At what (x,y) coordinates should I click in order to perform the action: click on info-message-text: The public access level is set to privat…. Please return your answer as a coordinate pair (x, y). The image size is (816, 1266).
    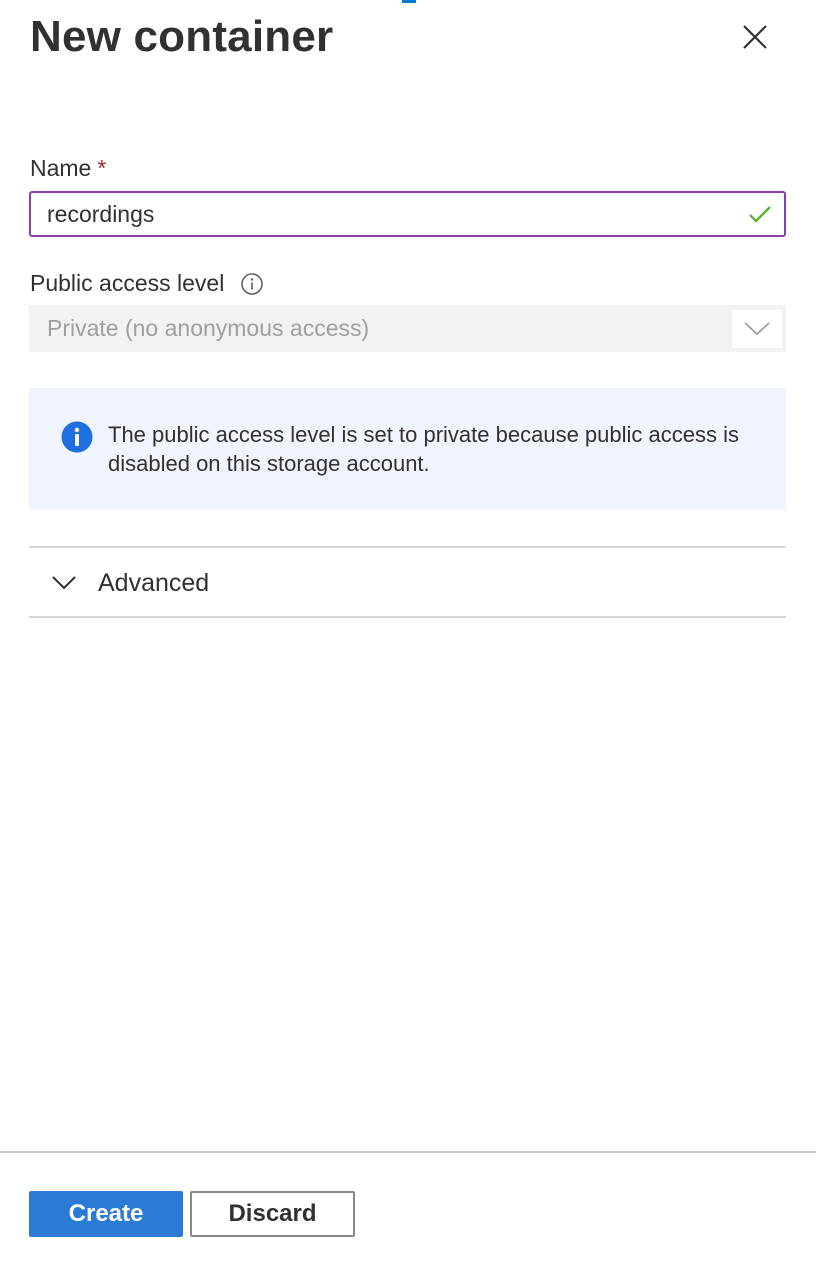
    Looking at the image, I should click on (423, 449).